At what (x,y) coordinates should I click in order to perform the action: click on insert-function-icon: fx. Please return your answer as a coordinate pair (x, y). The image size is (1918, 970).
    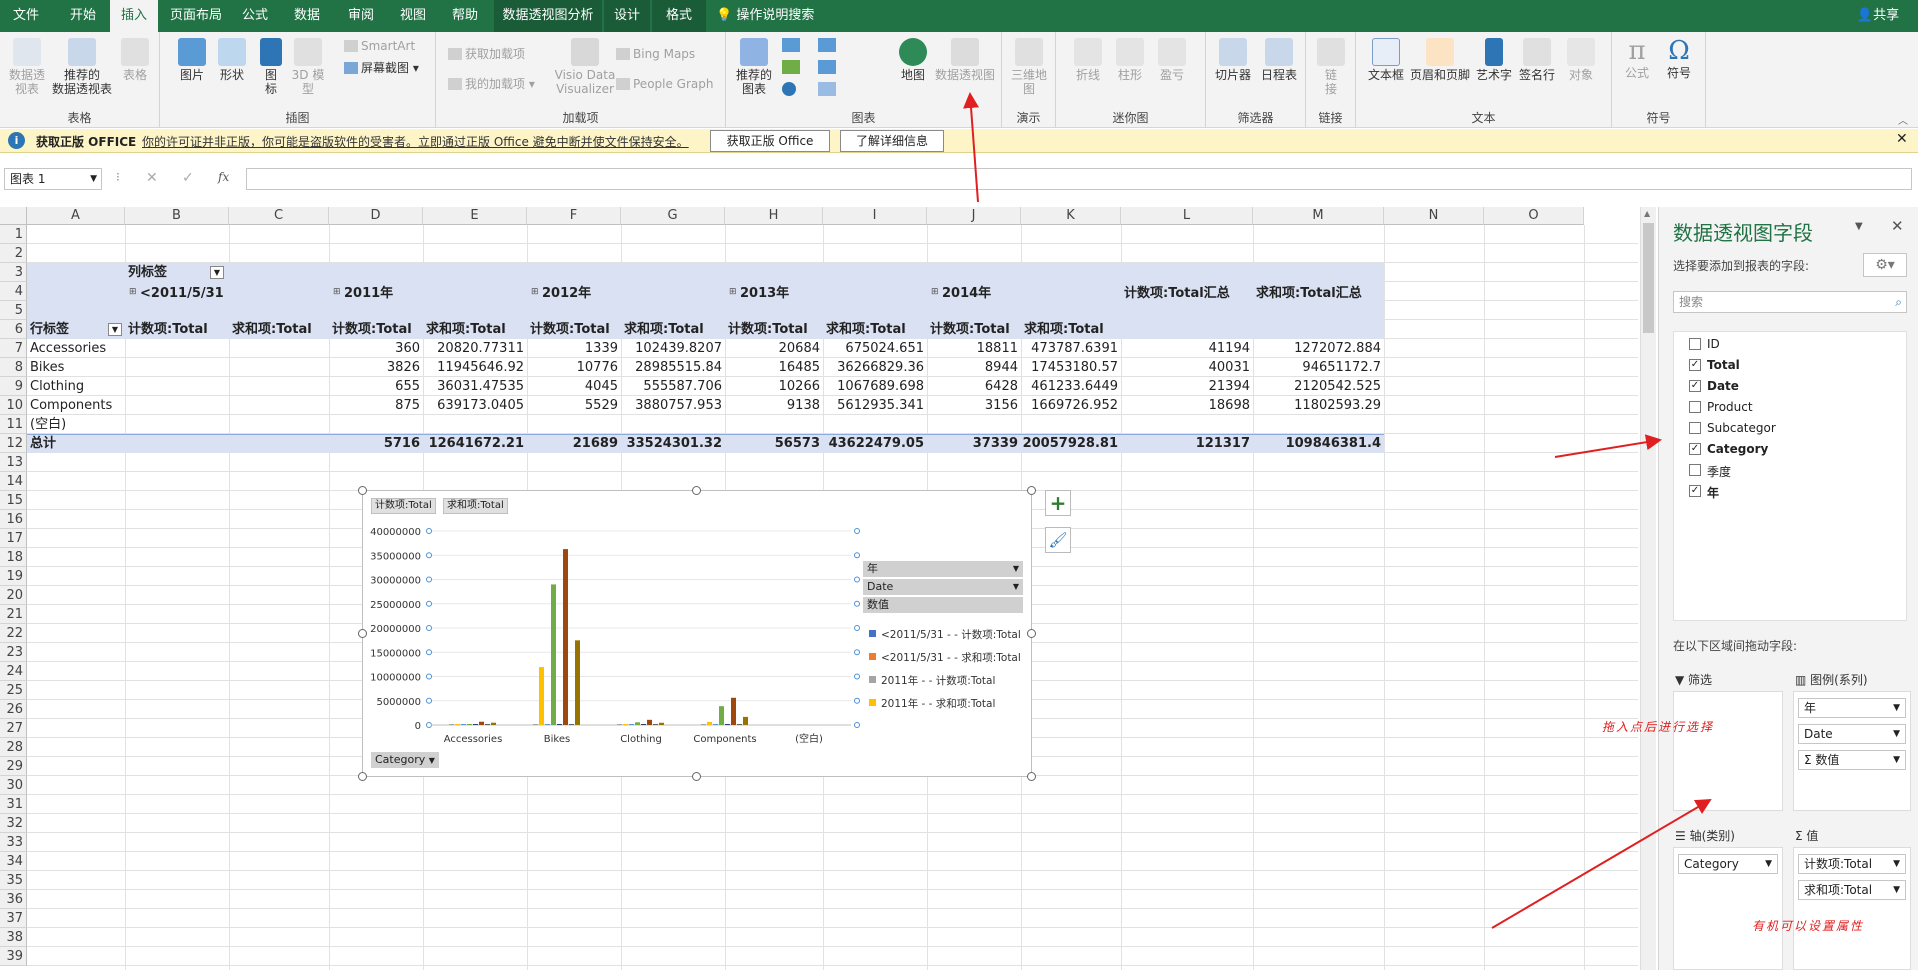
    Looking at the image, I should click on (223, 177).